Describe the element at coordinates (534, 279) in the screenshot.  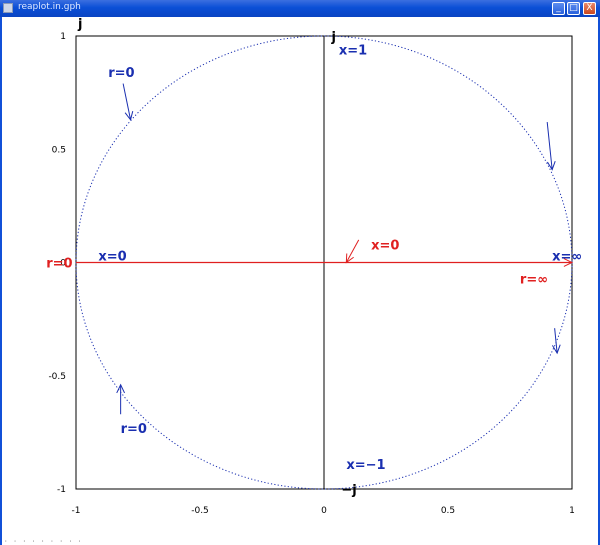
I see `annotation-label: r=∞` at that location.